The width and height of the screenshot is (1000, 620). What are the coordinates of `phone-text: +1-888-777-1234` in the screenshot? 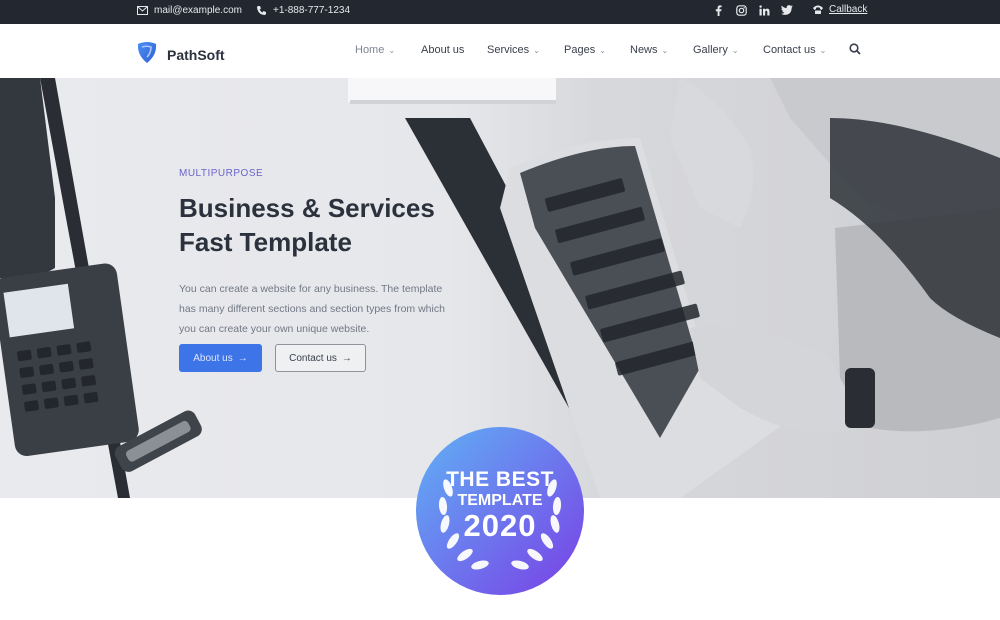 It's located at (311, 10).